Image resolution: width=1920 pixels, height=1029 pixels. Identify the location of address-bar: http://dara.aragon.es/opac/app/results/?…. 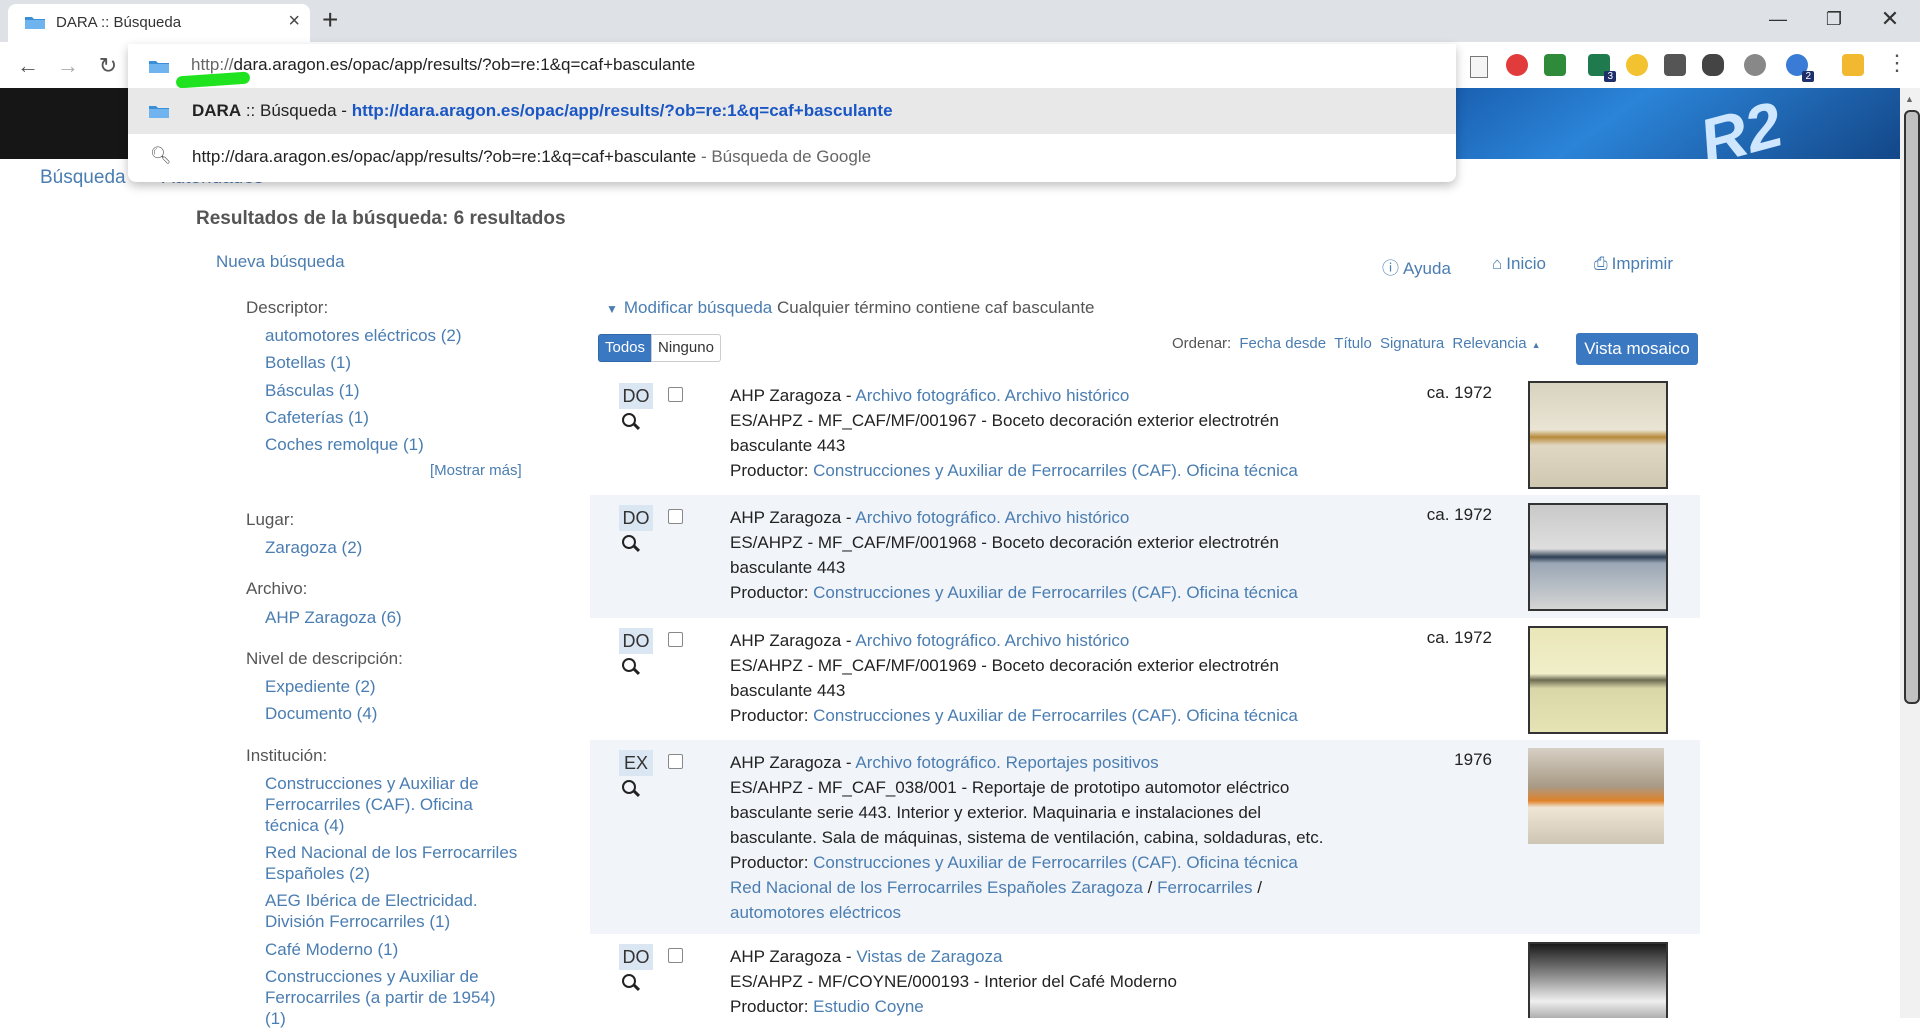
(792, 66).